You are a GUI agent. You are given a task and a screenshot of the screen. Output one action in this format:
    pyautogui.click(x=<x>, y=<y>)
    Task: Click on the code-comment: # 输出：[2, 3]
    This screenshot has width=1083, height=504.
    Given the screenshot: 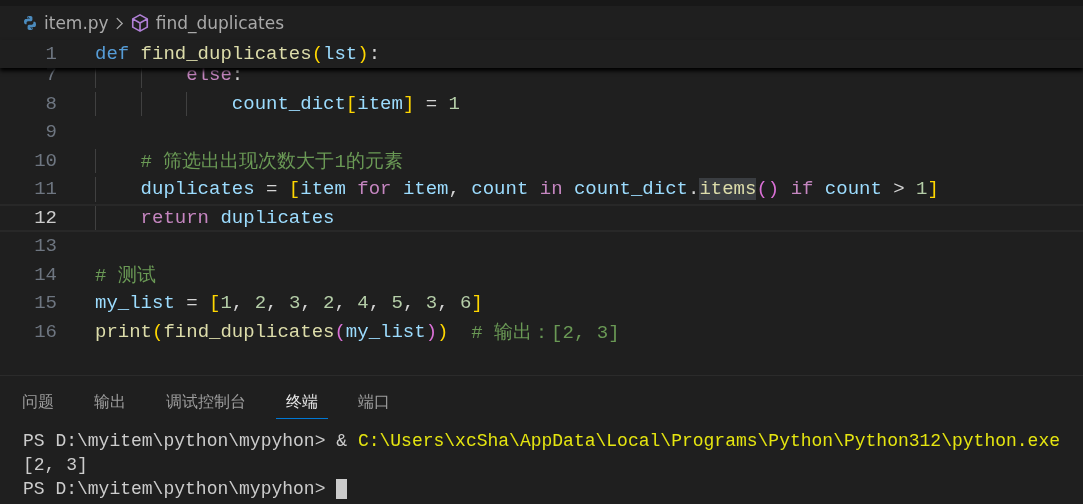 What is the action you would take?
    pyautogui.click(x=545, y=332)
    